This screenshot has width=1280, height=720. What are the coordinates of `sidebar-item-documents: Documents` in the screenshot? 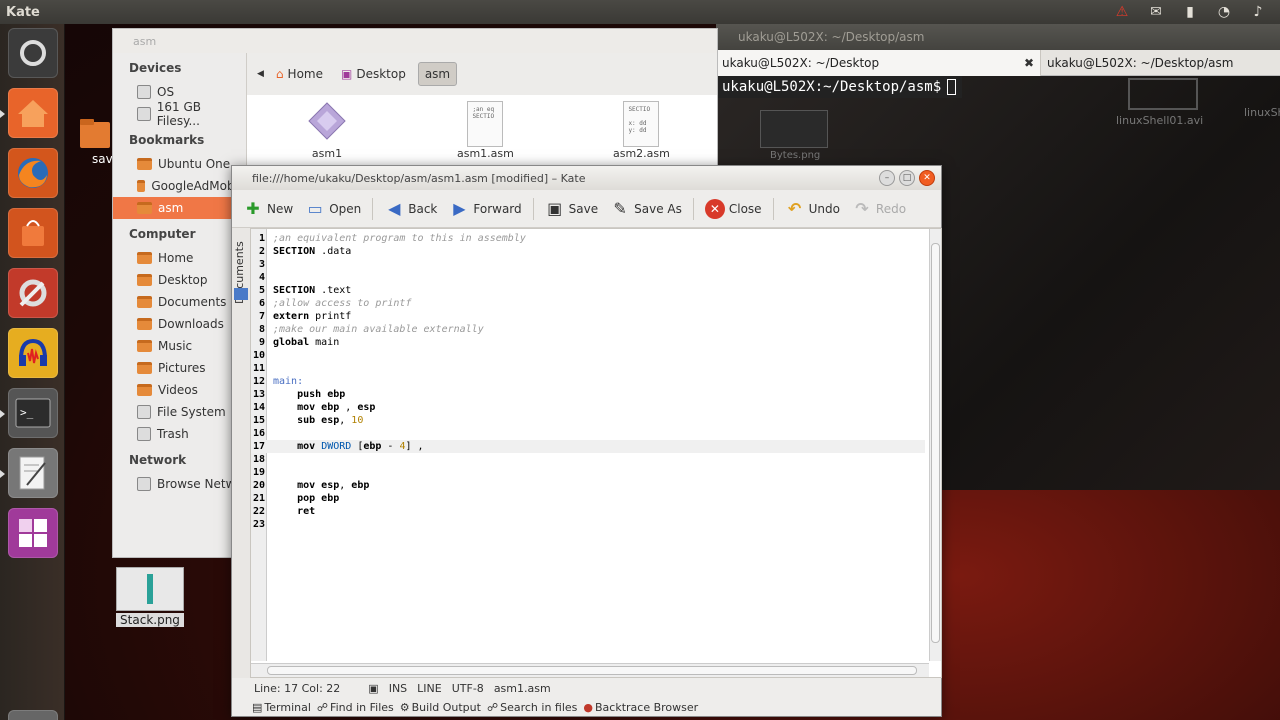 It's located at (179, 302).